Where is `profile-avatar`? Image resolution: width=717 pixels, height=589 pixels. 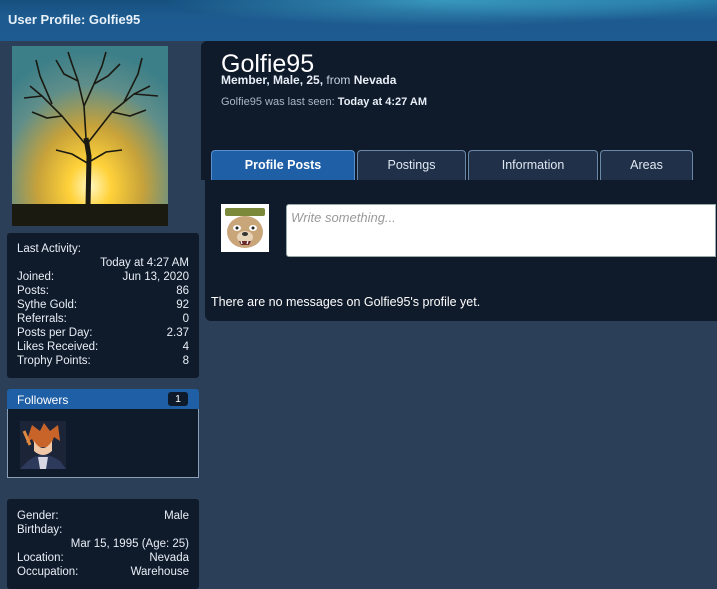 profile-avatar is located at coordinates (90, 136).